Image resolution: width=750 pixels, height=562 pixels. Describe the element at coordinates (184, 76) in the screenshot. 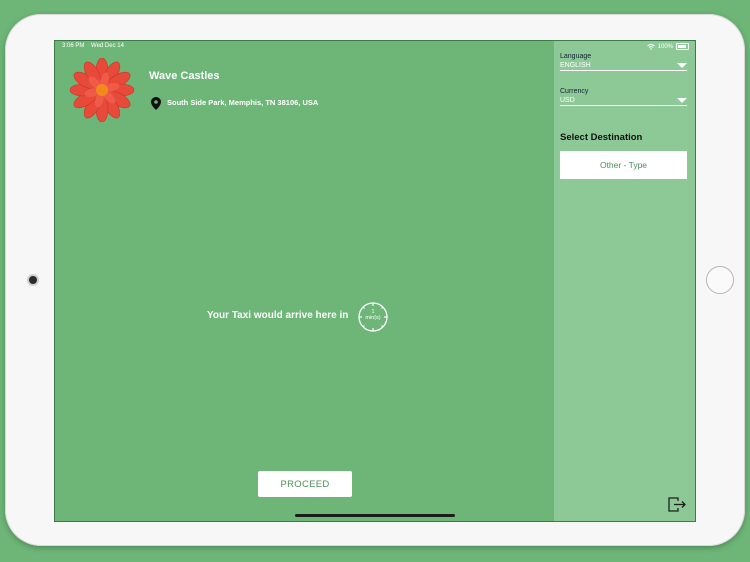

I see `venue-name: Wave Castles` at that location.